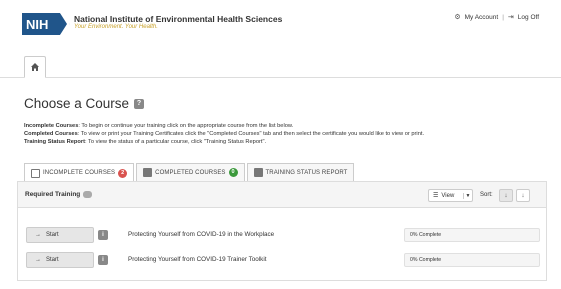 The width and height of the screenshot is (561, 289). I want to click on logout-icon: ⇥, so click(510, 17).